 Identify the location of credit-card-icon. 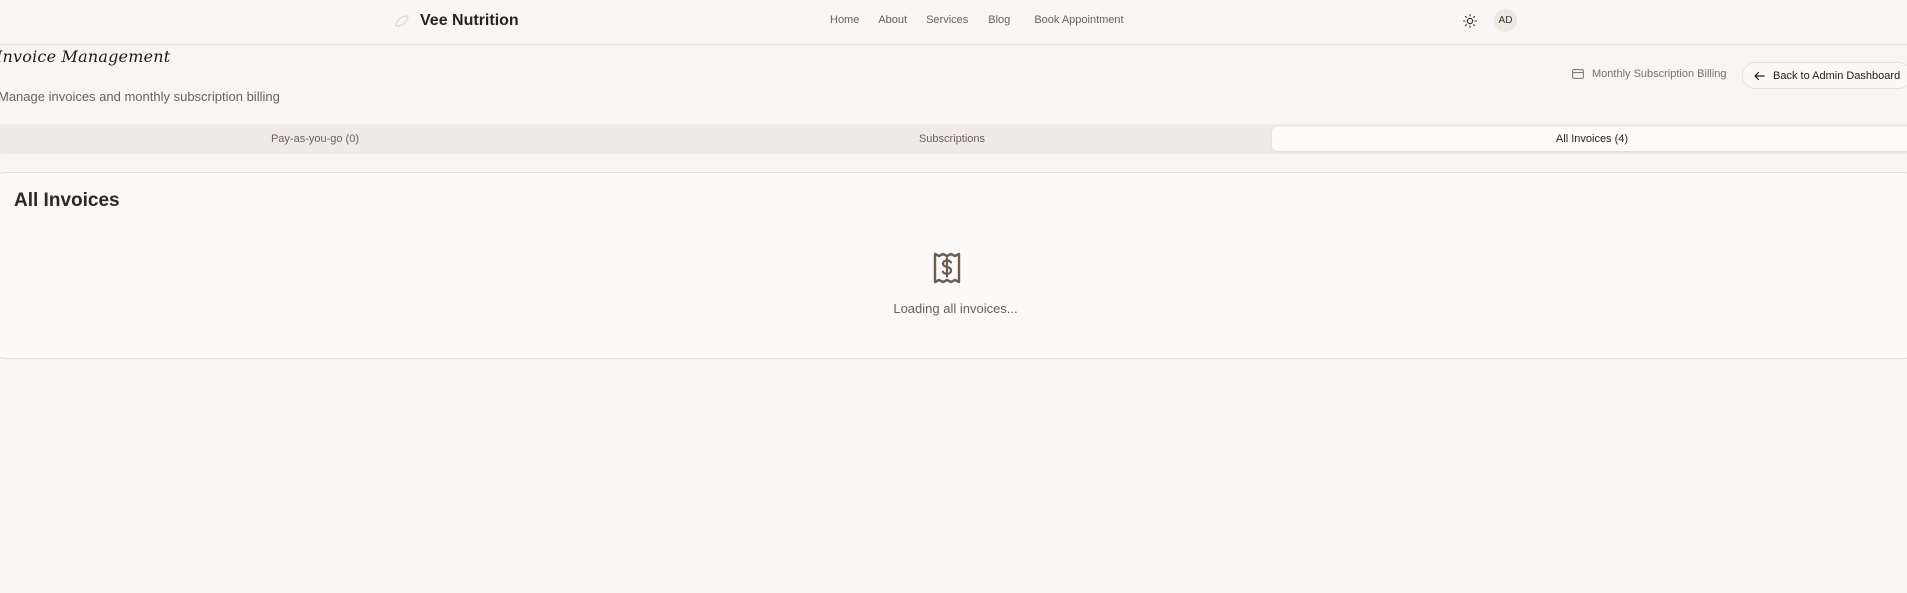
(1578, 74).